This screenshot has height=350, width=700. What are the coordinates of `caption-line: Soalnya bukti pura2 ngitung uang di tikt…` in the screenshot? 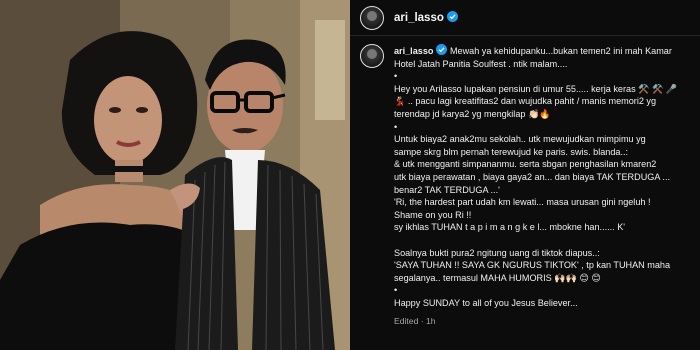 It's located at (497, 252).